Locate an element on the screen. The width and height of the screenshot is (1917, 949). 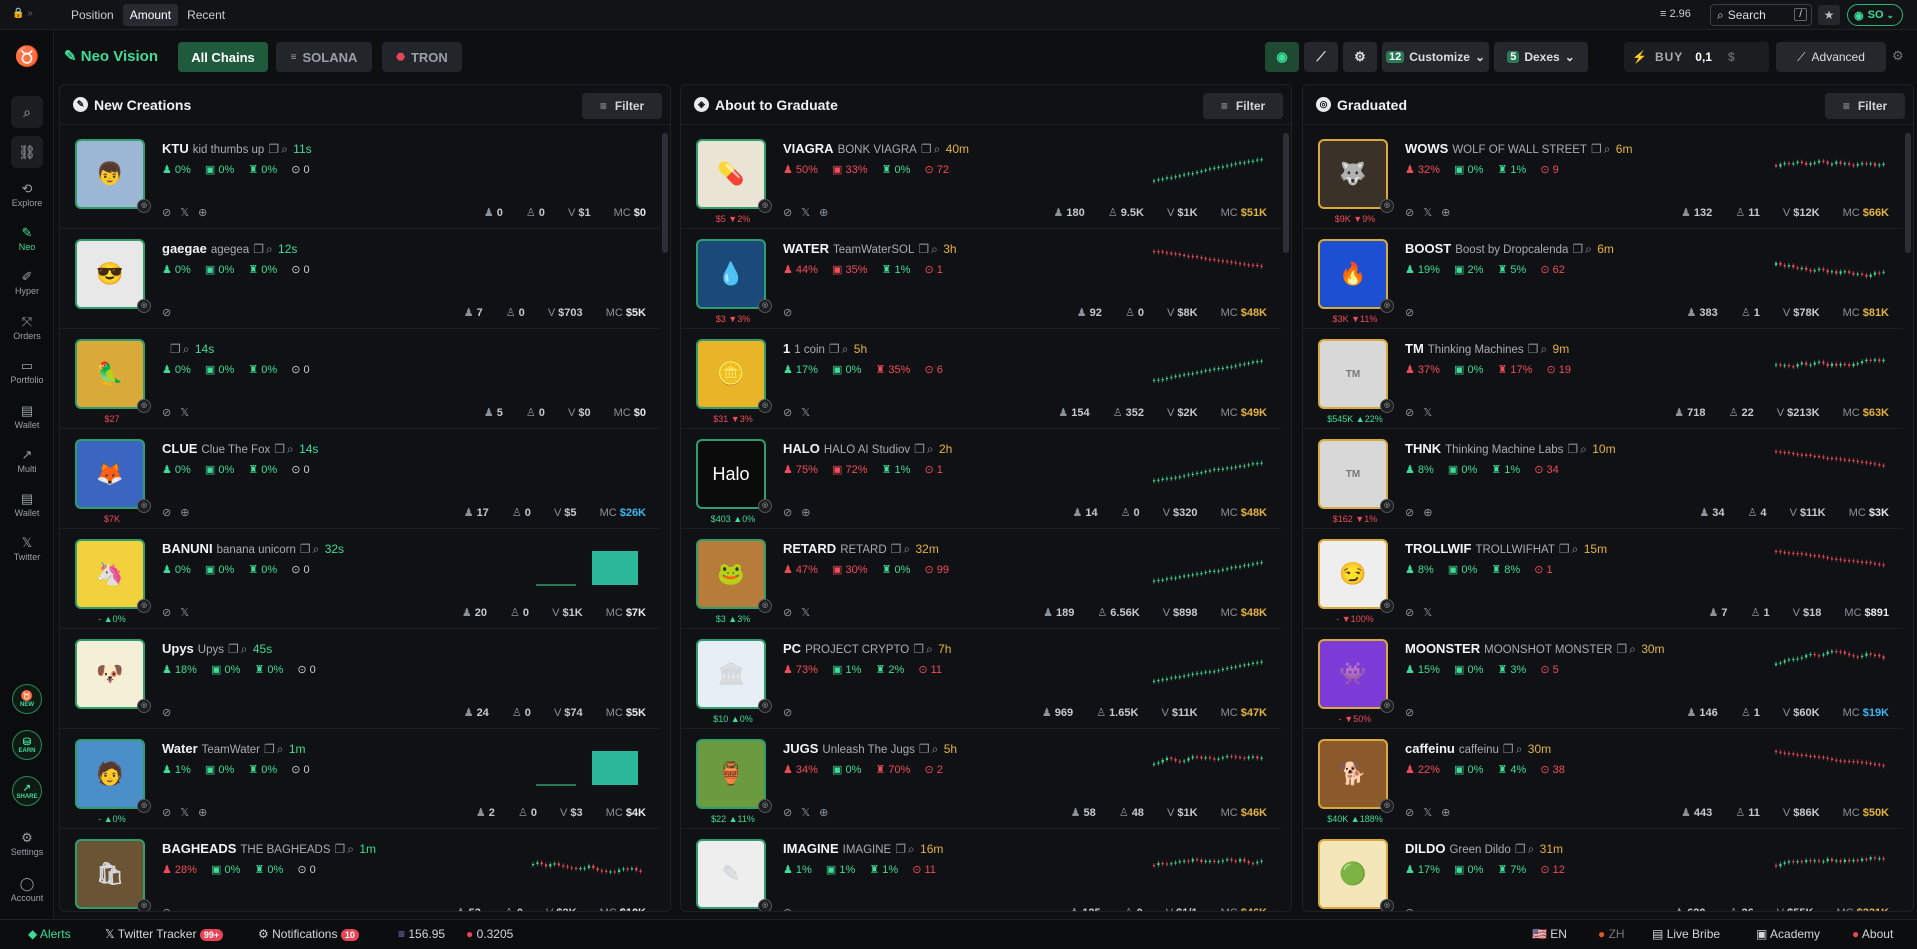
sidebar-item-wallet: ▤ Wallet is located at coordinates (27, 417).